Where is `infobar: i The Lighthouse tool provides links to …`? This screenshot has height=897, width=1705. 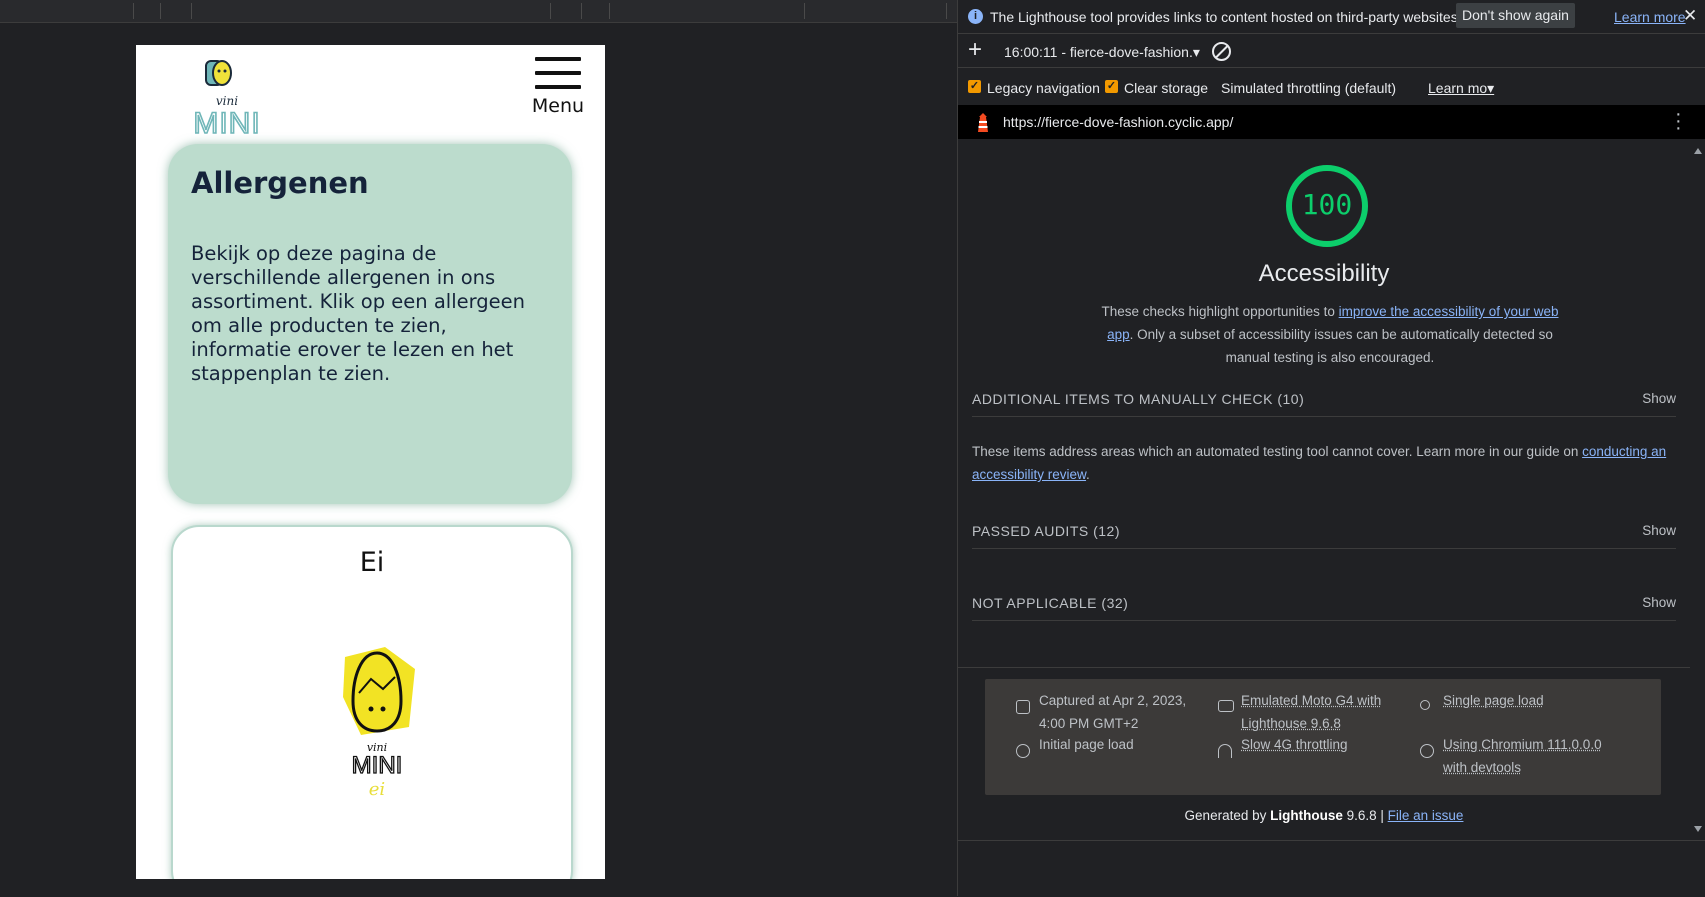 infobar: i The Lighthouse tool provides links to … is located at coordinates (1331, 17).